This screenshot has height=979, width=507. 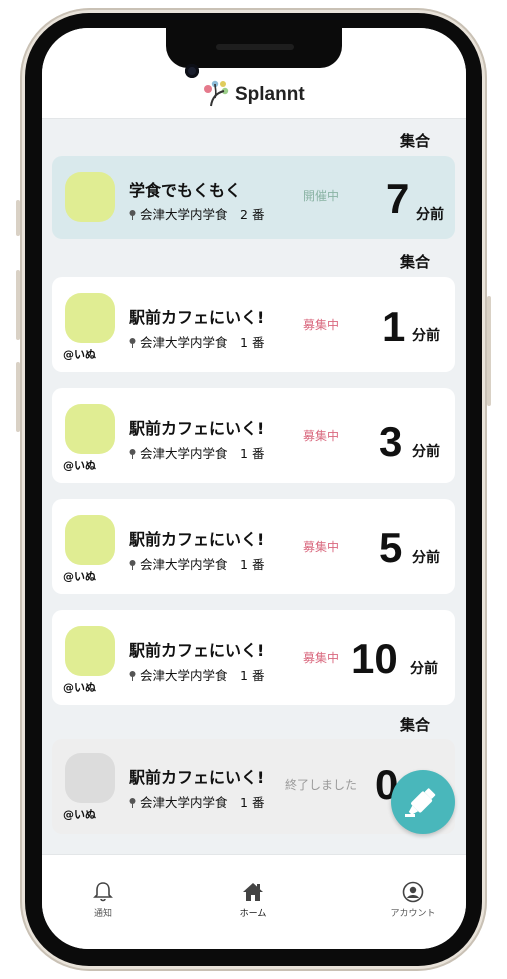 What do you see at coordinates (192, 71) in the screenshot?
I see `front-camera` at bounding box center [192, 71].